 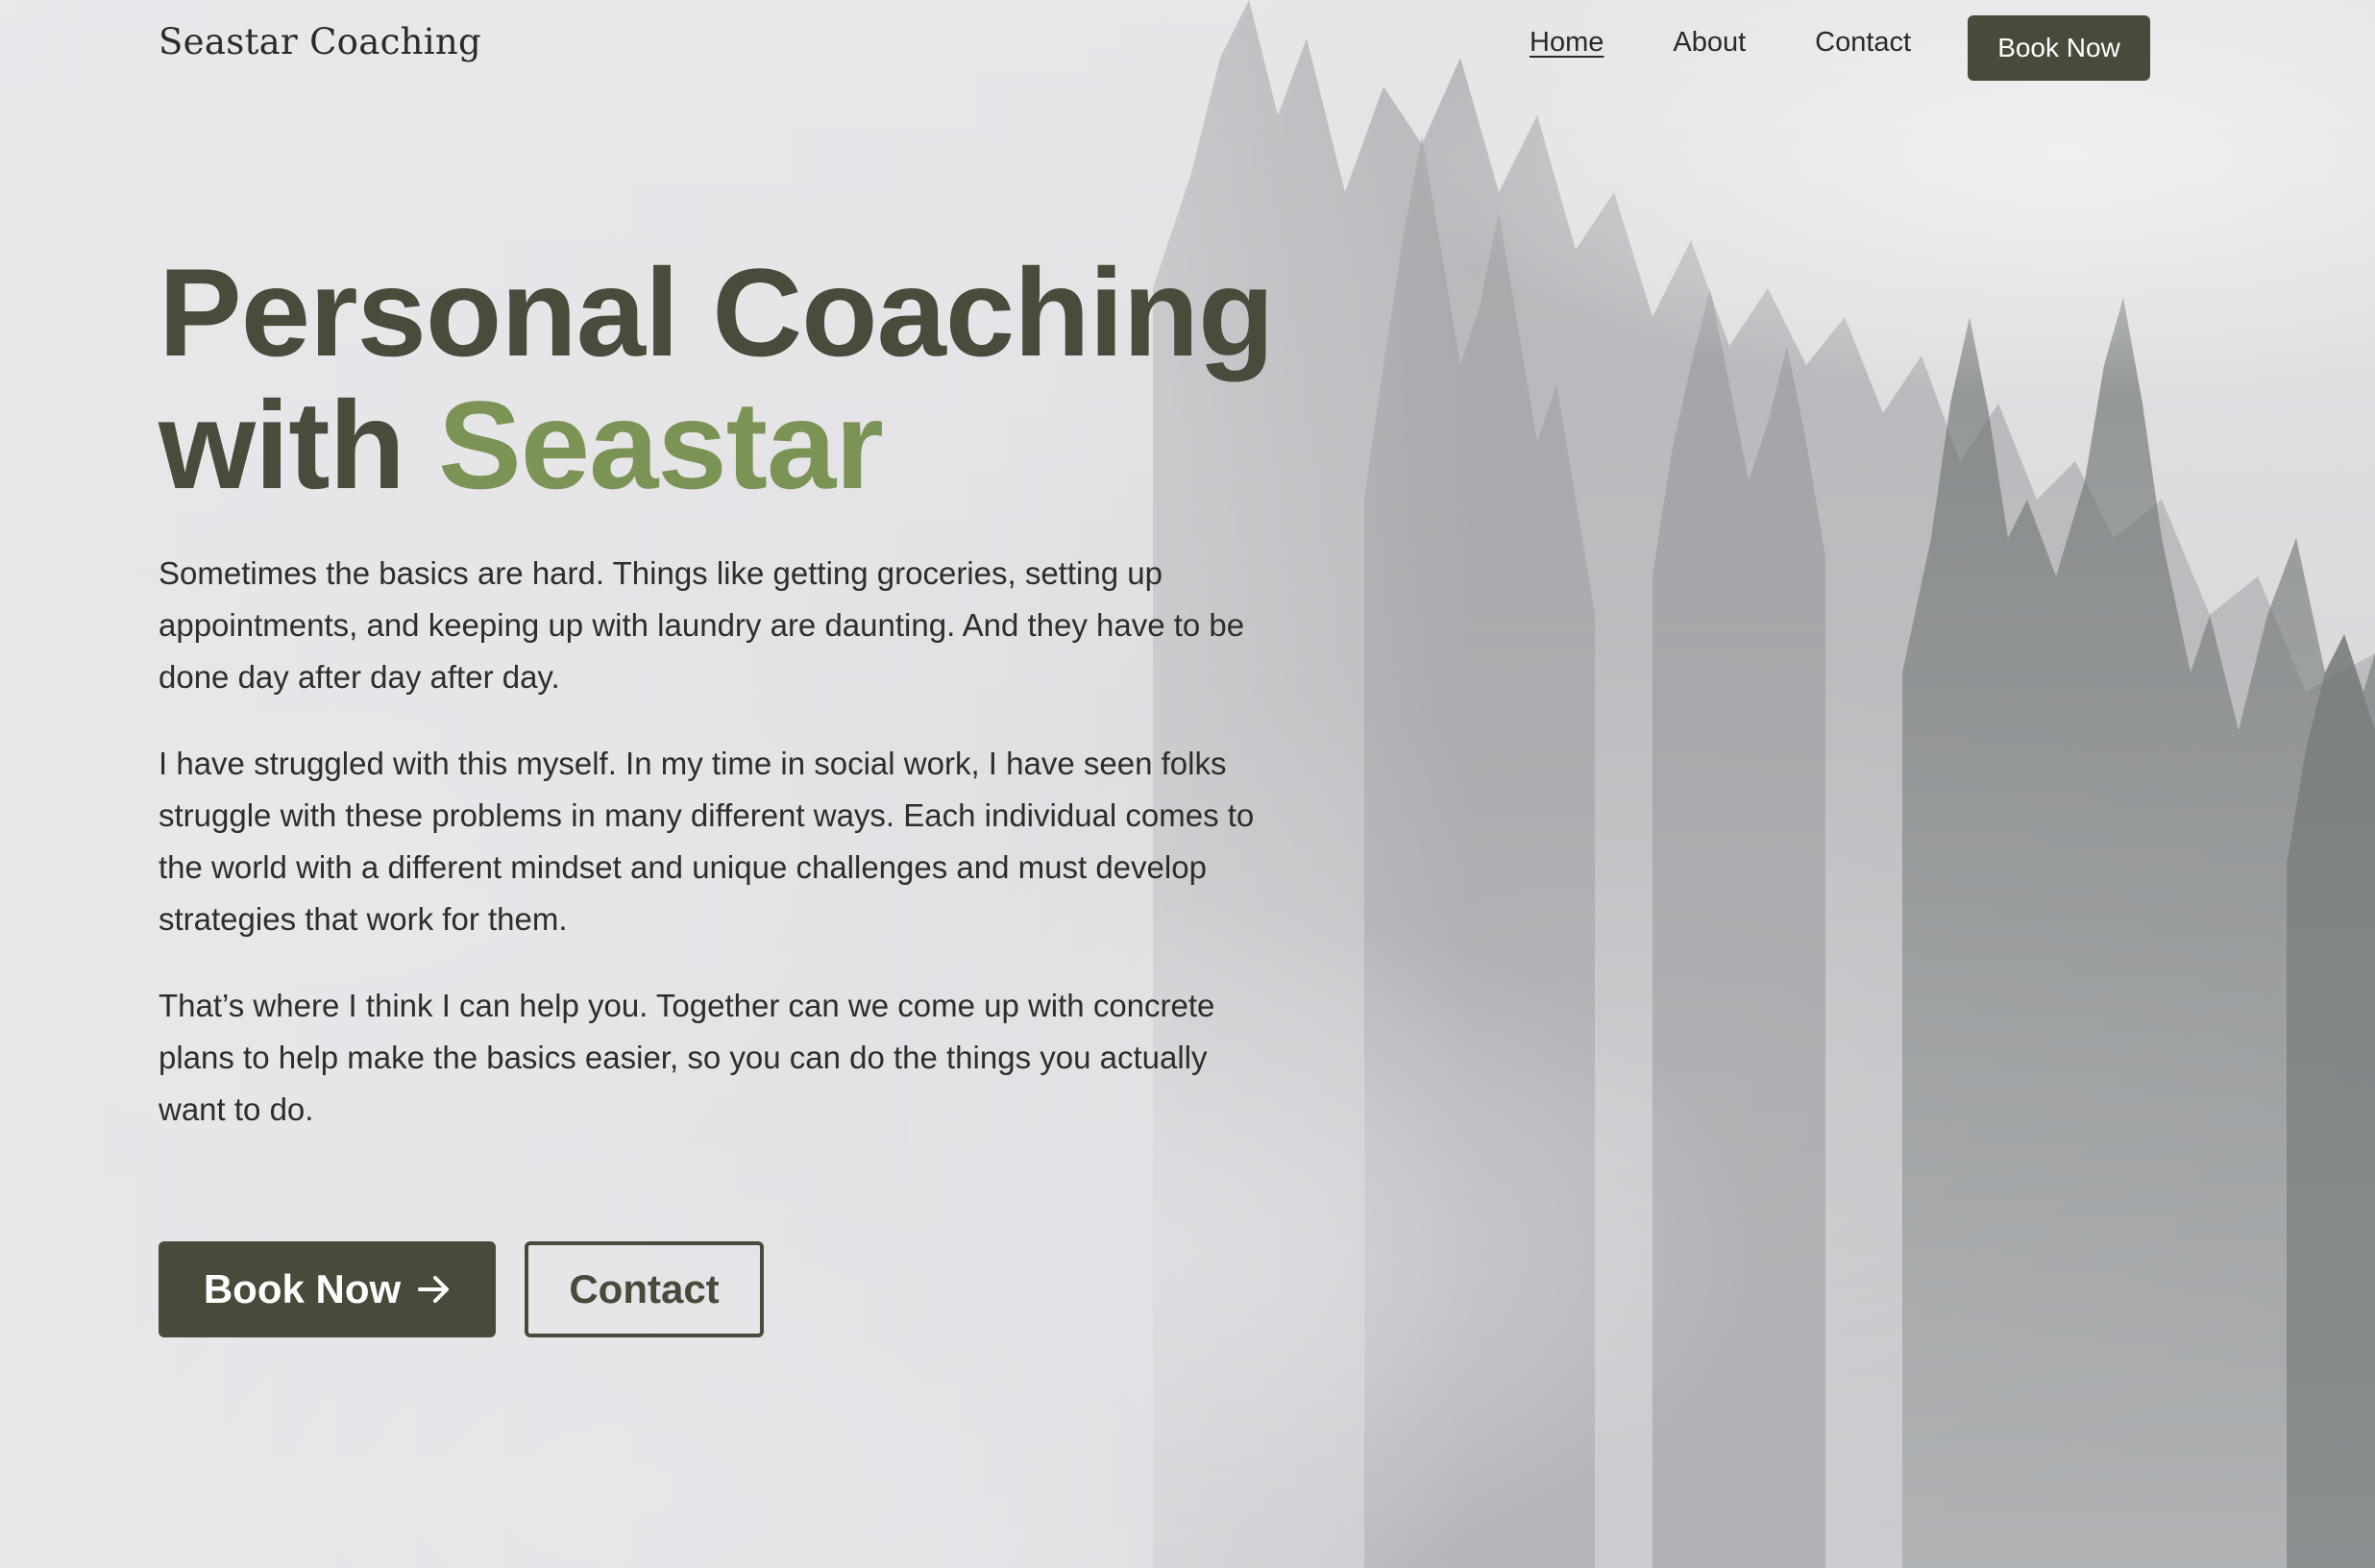 What do you see at coordinates (1863, 43) in the screenshot?
I see `nav-link-contact: Contact` at bounding box center [1863, 43].